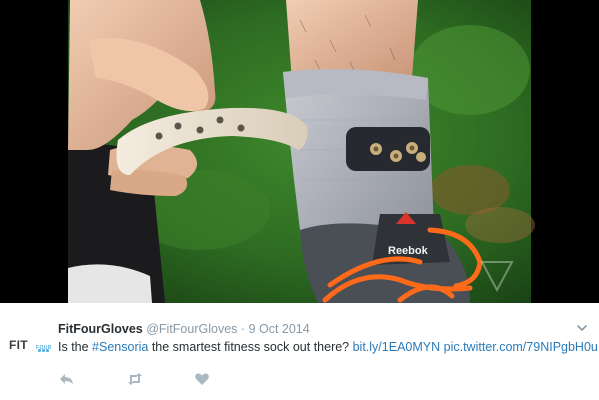  I want to click on avatar-logo-dots, so click(44, 345).